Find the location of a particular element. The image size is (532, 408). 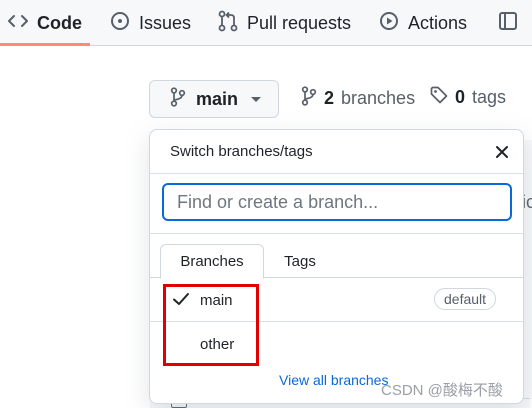

current-branch-label: main is located at coordinates (217, 98).